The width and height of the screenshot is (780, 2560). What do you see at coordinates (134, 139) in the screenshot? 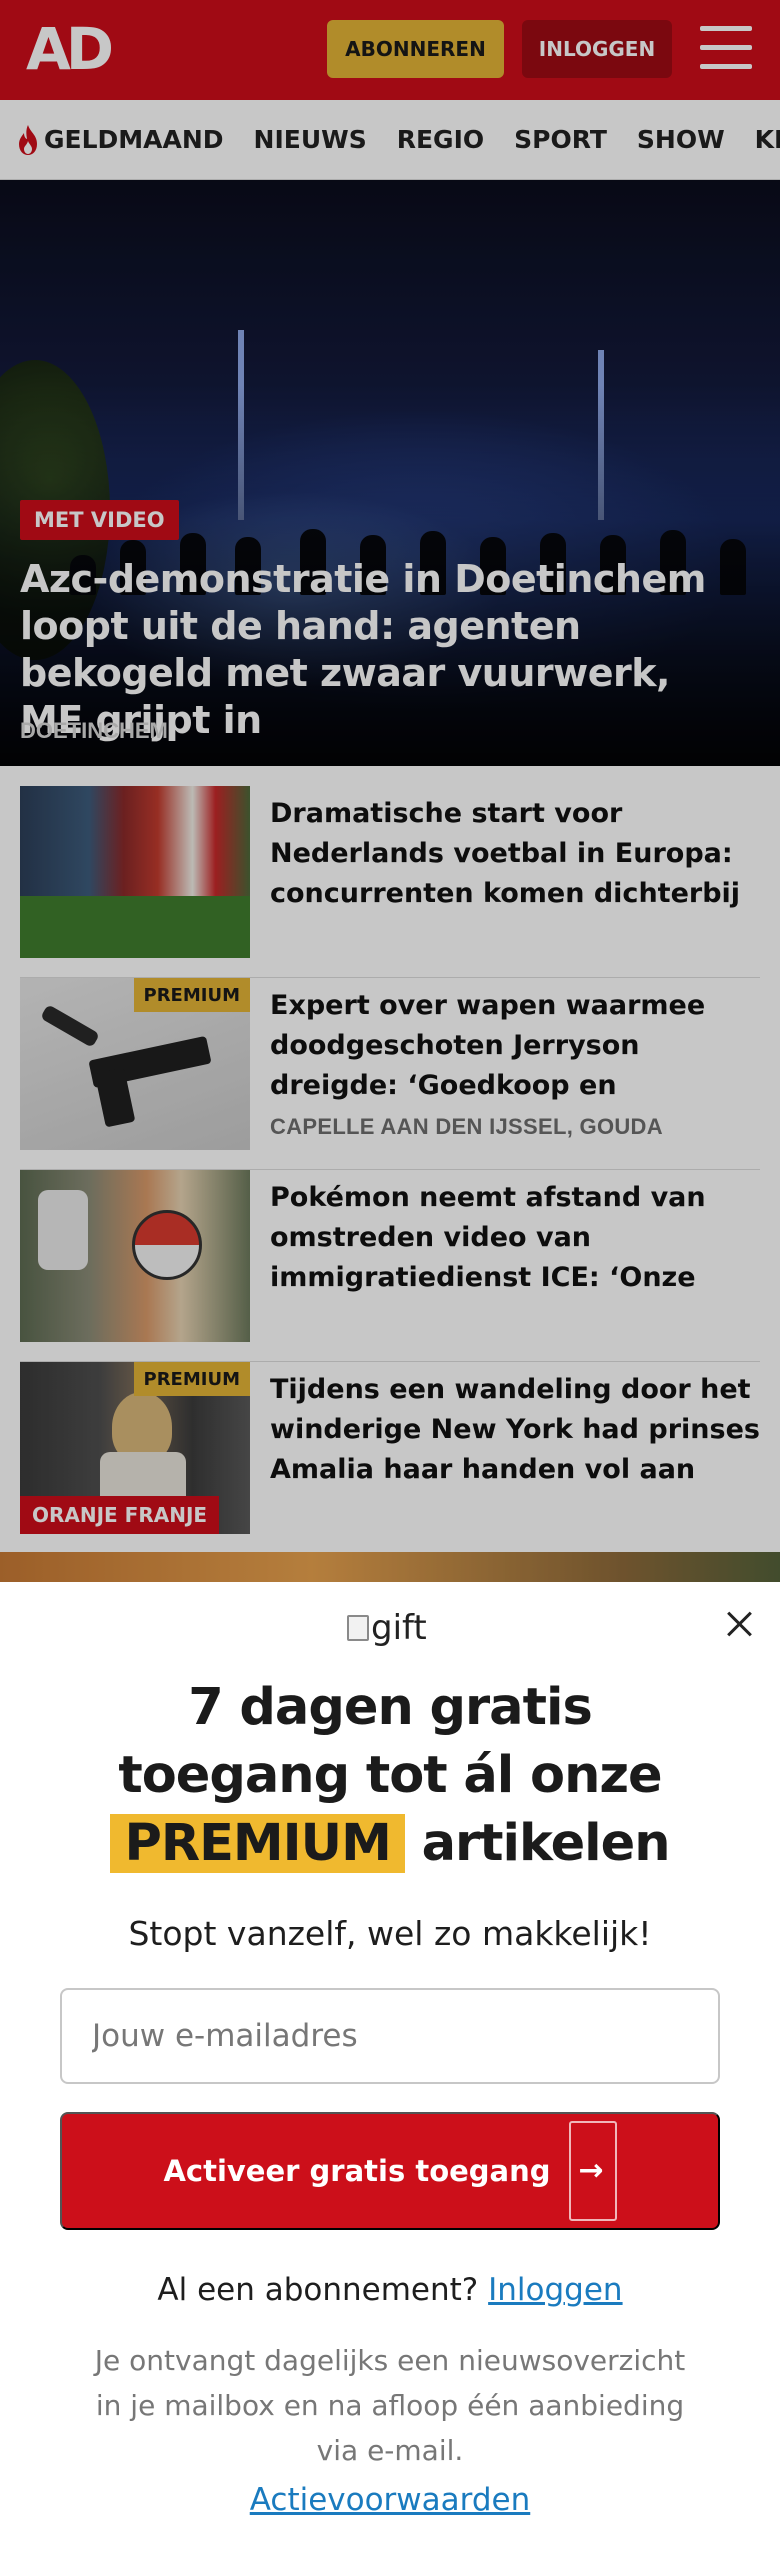
I see `nav-label: GELDMAAND` at bounding box center [134, 139].